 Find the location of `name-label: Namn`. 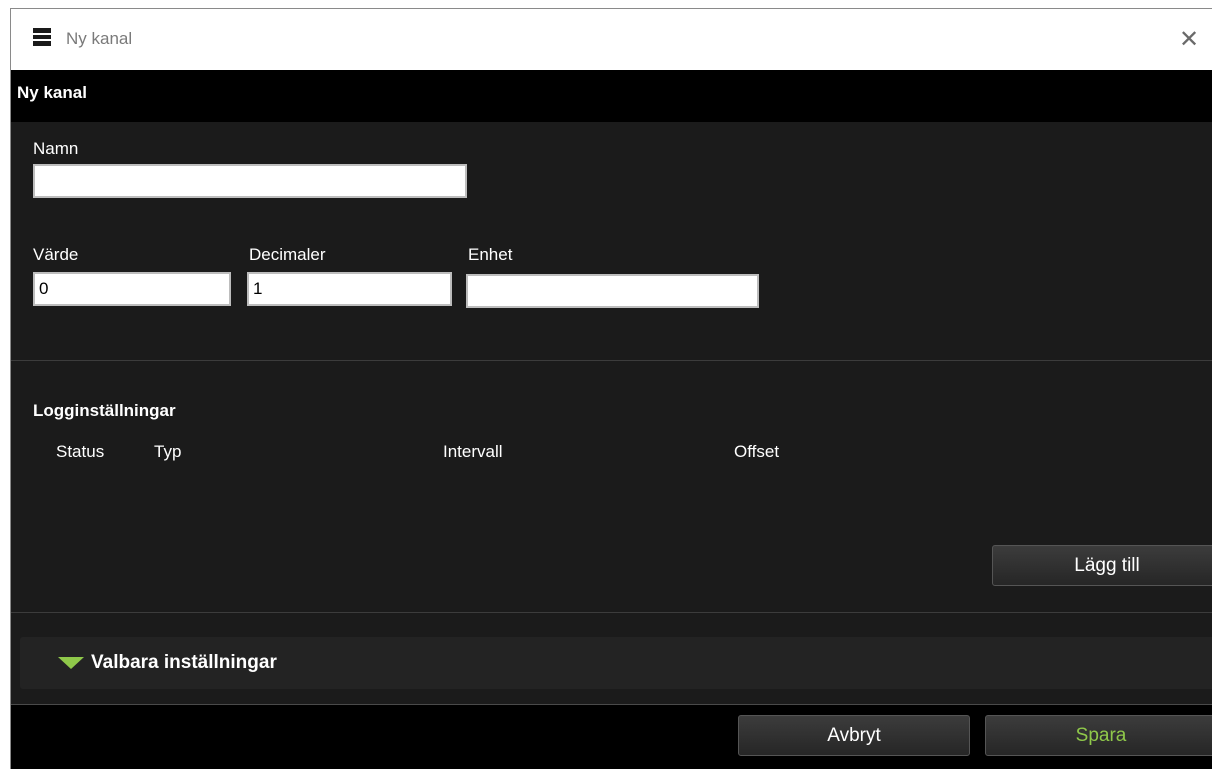

name-label: Namn is located at coordinates (56, 148).